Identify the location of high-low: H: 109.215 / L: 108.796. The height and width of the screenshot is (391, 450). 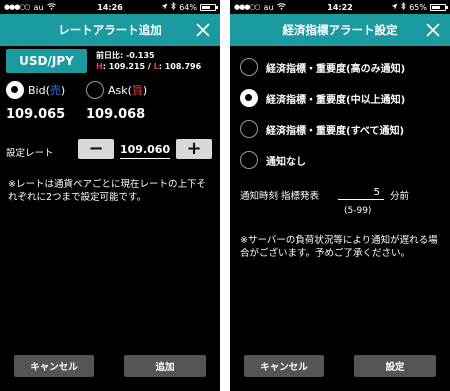
(148, 66).